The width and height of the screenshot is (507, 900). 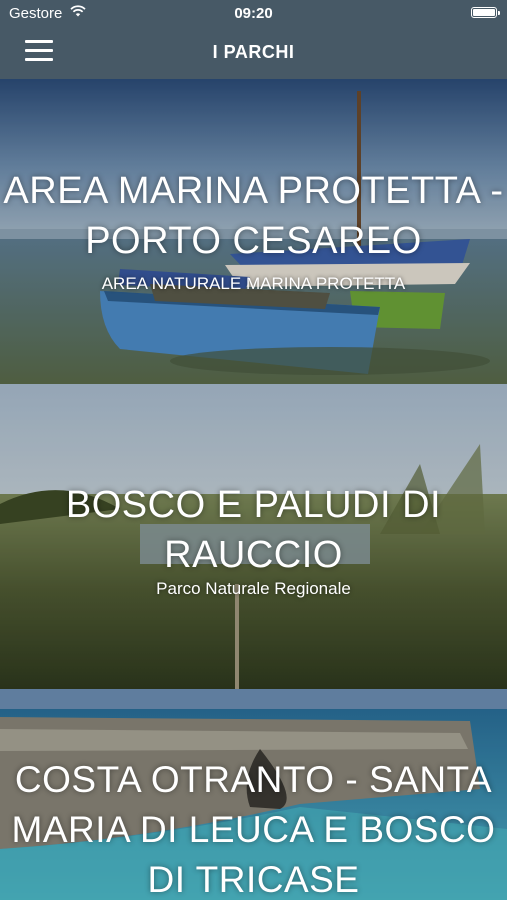 What do you see at coordinates (253, 52) in the screenshot?
I see `page-title: I PARCHI` at bounding box center [253, 52].